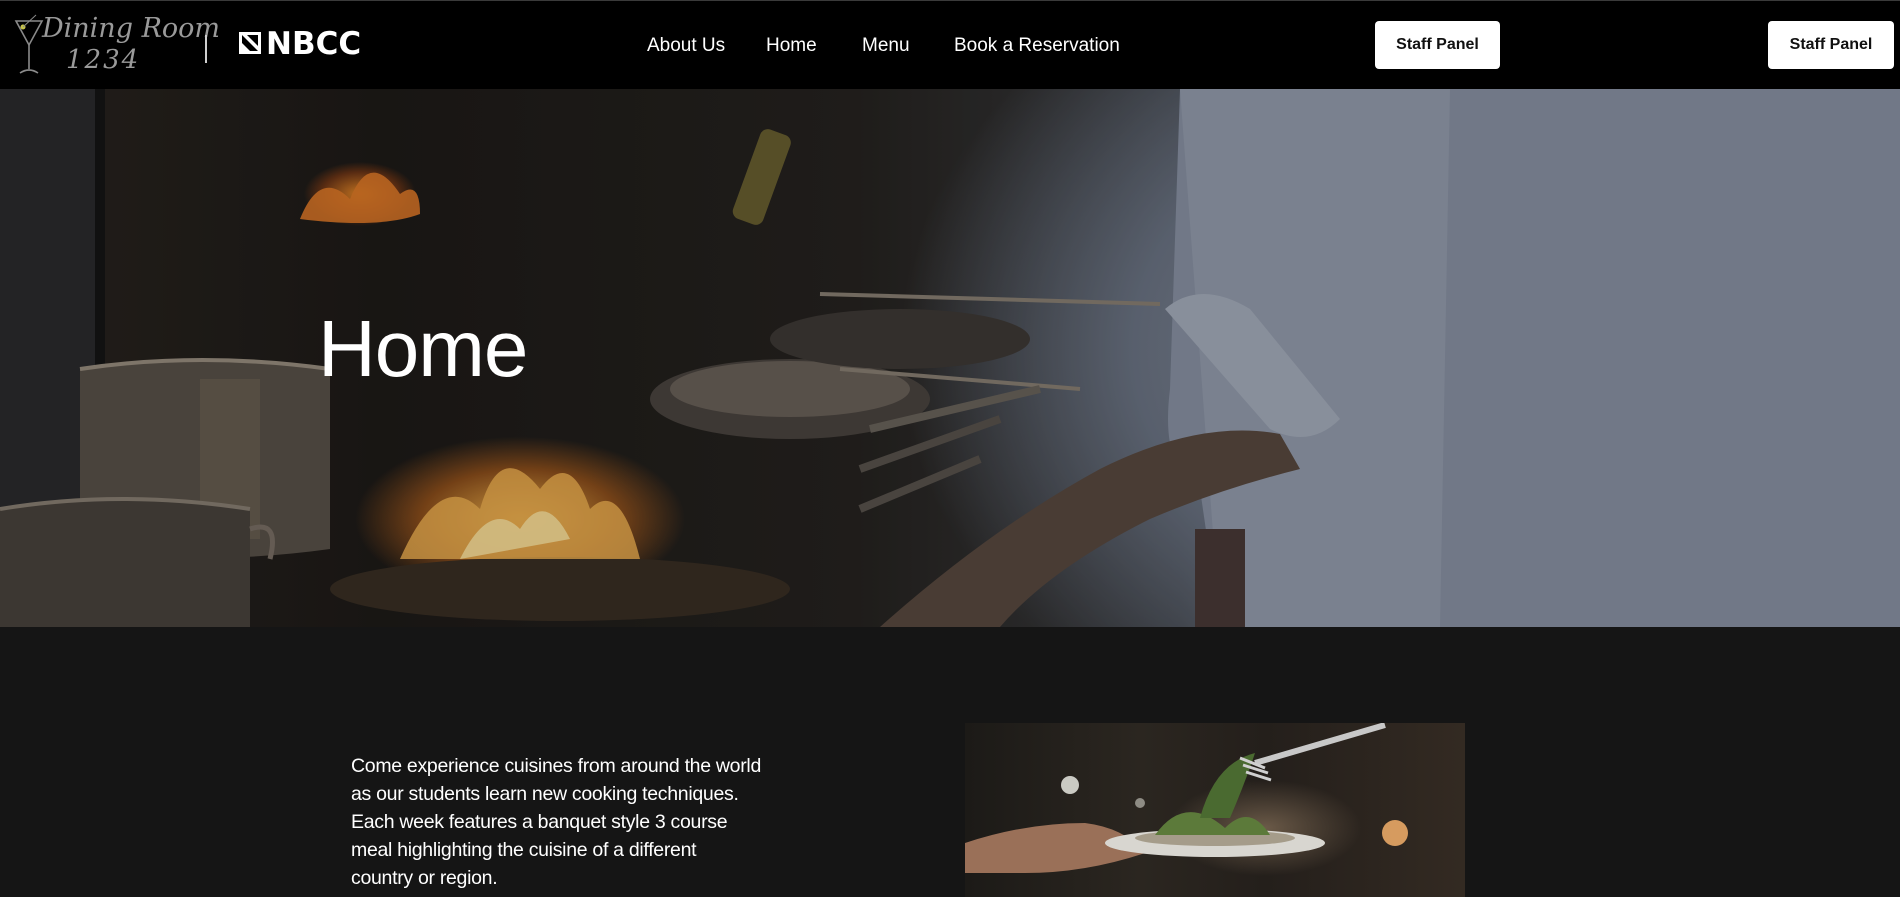 The image size is (1900, 897). What do you see at coordinates (206, 49) in the screenshot?
I see `logo-divider` at bounding box center [206, 49].